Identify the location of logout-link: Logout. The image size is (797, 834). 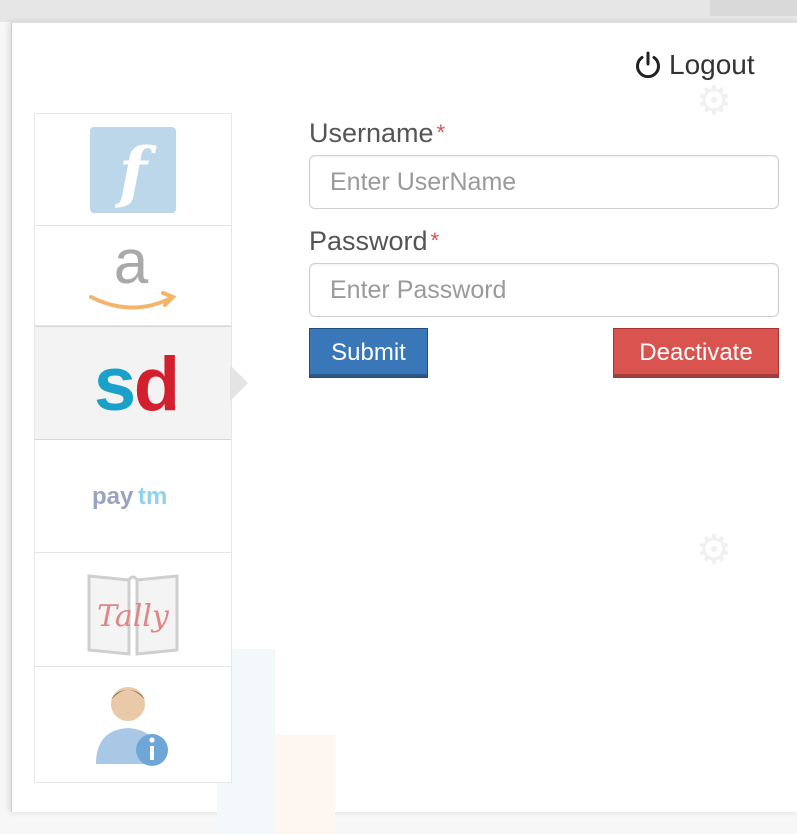
(694, 65).